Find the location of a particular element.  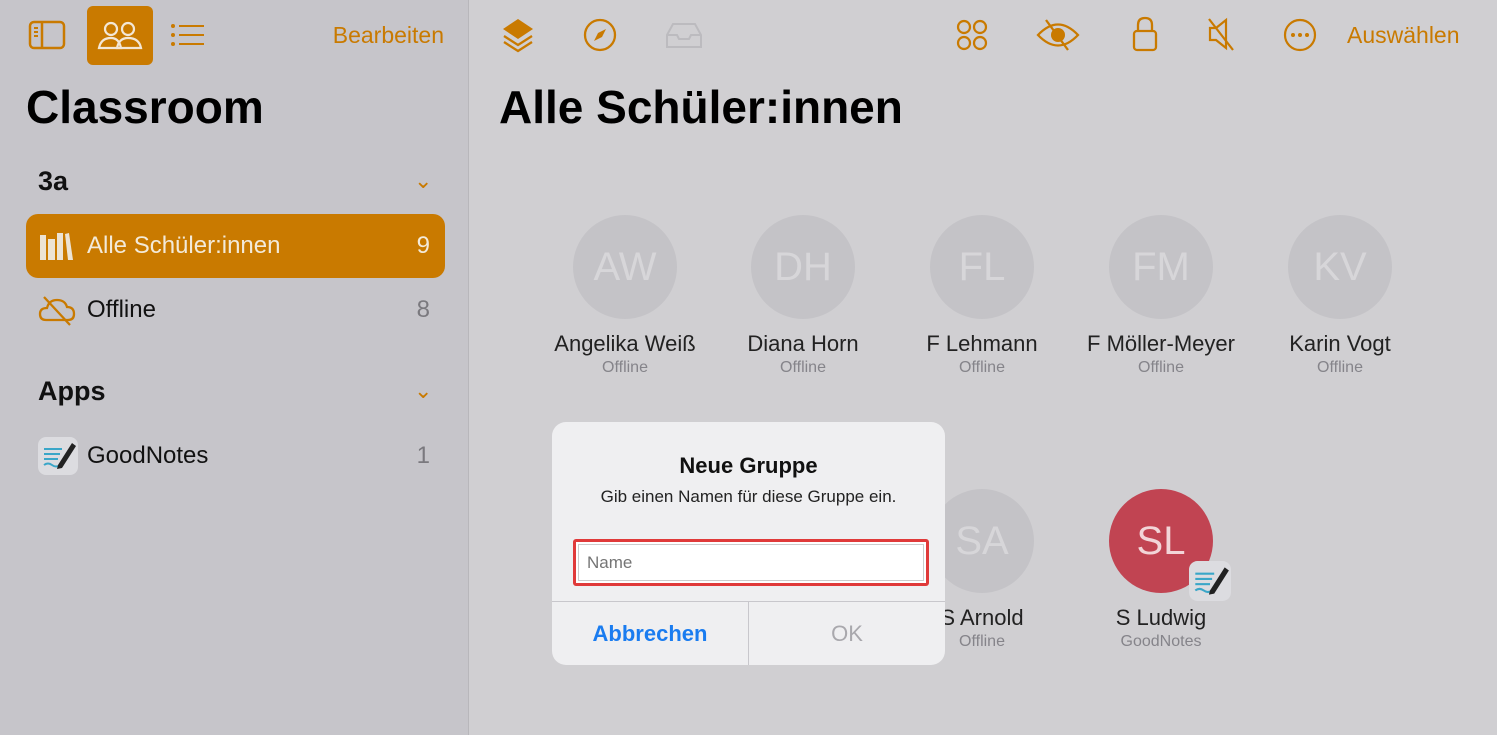

people-icon is located at coordinates (120, 35).